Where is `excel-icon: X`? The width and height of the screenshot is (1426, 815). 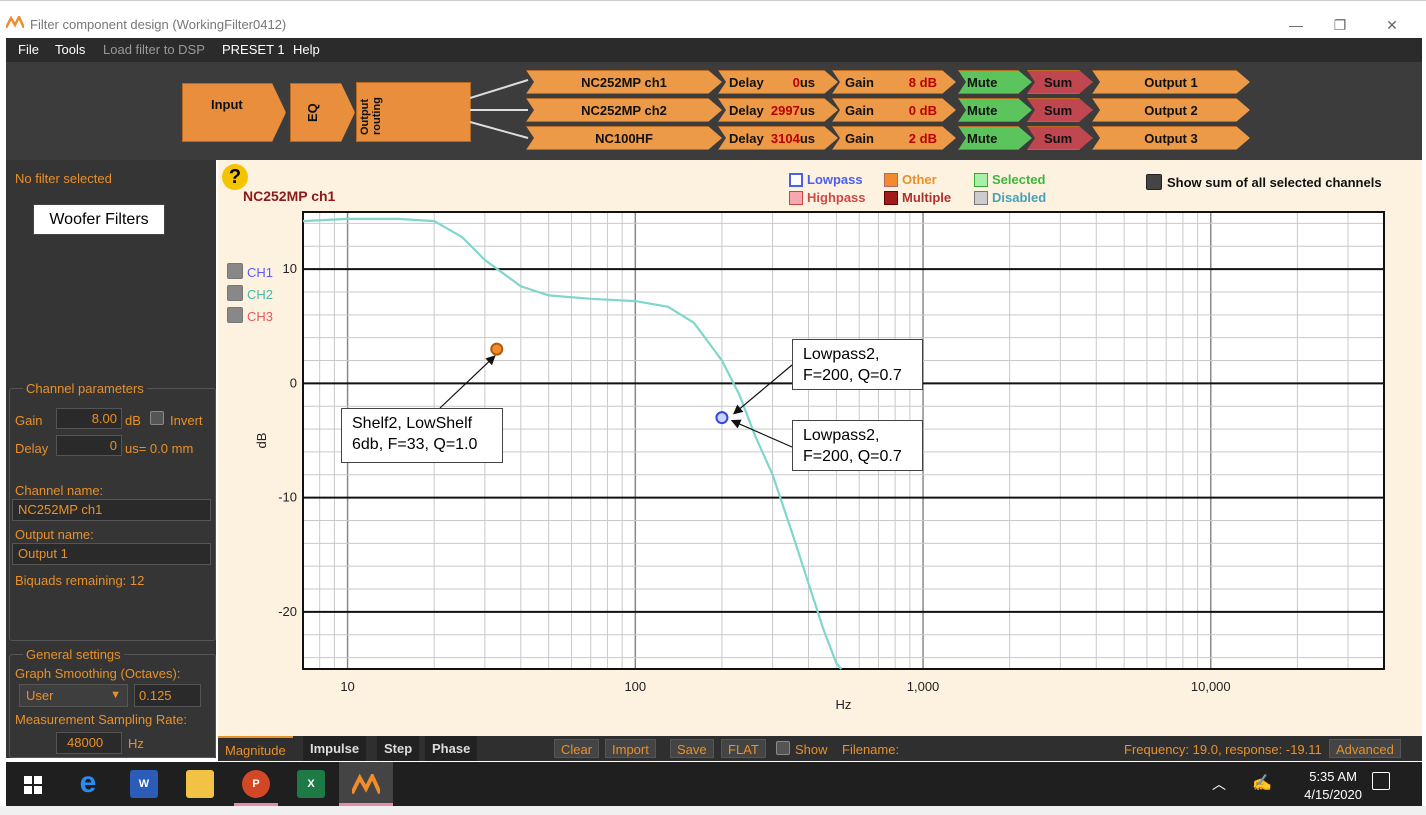
excel-icon: X is located at coordinates (311, 784).